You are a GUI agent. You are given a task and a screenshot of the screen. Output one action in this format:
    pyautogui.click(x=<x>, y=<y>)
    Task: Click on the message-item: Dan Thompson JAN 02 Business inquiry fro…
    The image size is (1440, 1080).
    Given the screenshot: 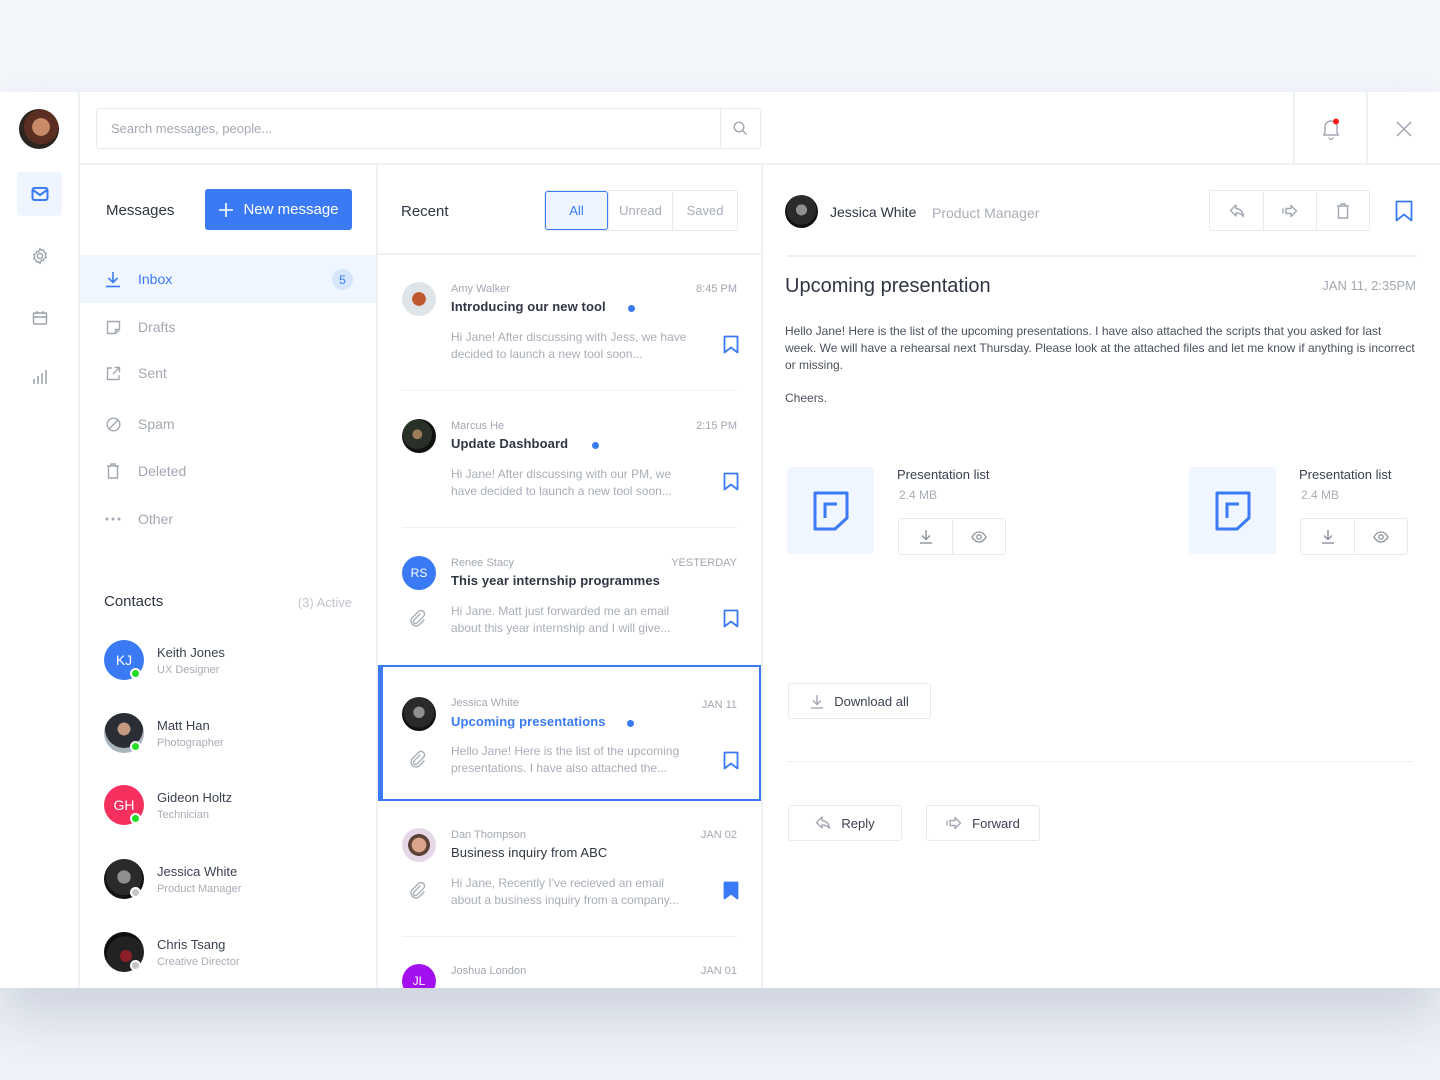 What is the action you would take?
    pyautogui.click(x=569, y=869)
    